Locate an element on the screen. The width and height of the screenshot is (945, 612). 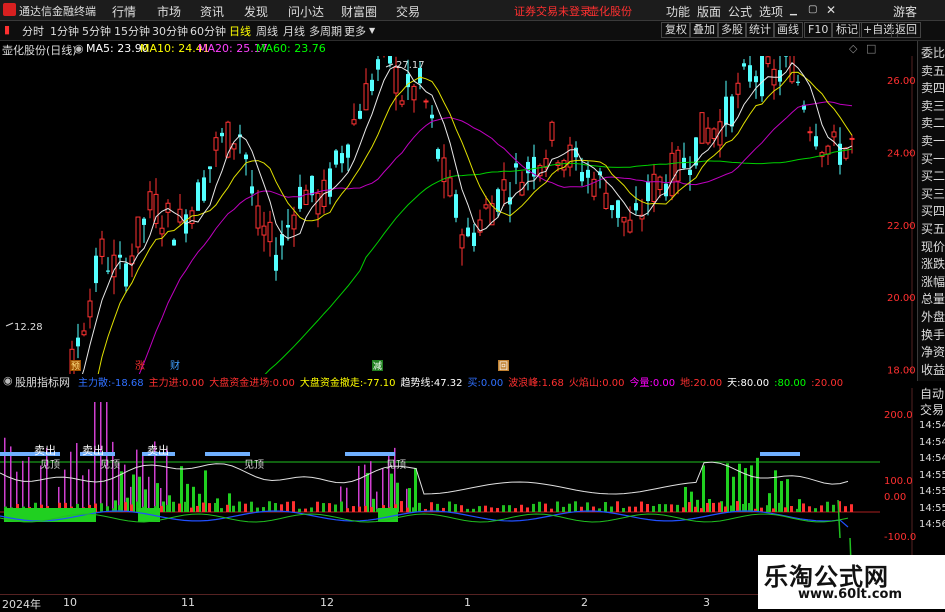
guest-label: 游客 is located at coordinates (905, 11).